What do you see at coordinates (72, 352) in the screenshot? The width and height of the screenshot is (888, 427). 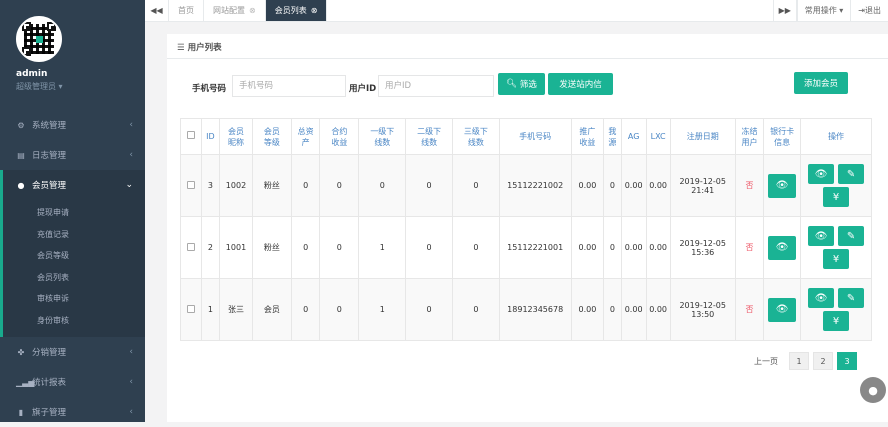 I see `sidebar-item-4: ✤ 分销管理 ‹` at bounding box center [72, 352].